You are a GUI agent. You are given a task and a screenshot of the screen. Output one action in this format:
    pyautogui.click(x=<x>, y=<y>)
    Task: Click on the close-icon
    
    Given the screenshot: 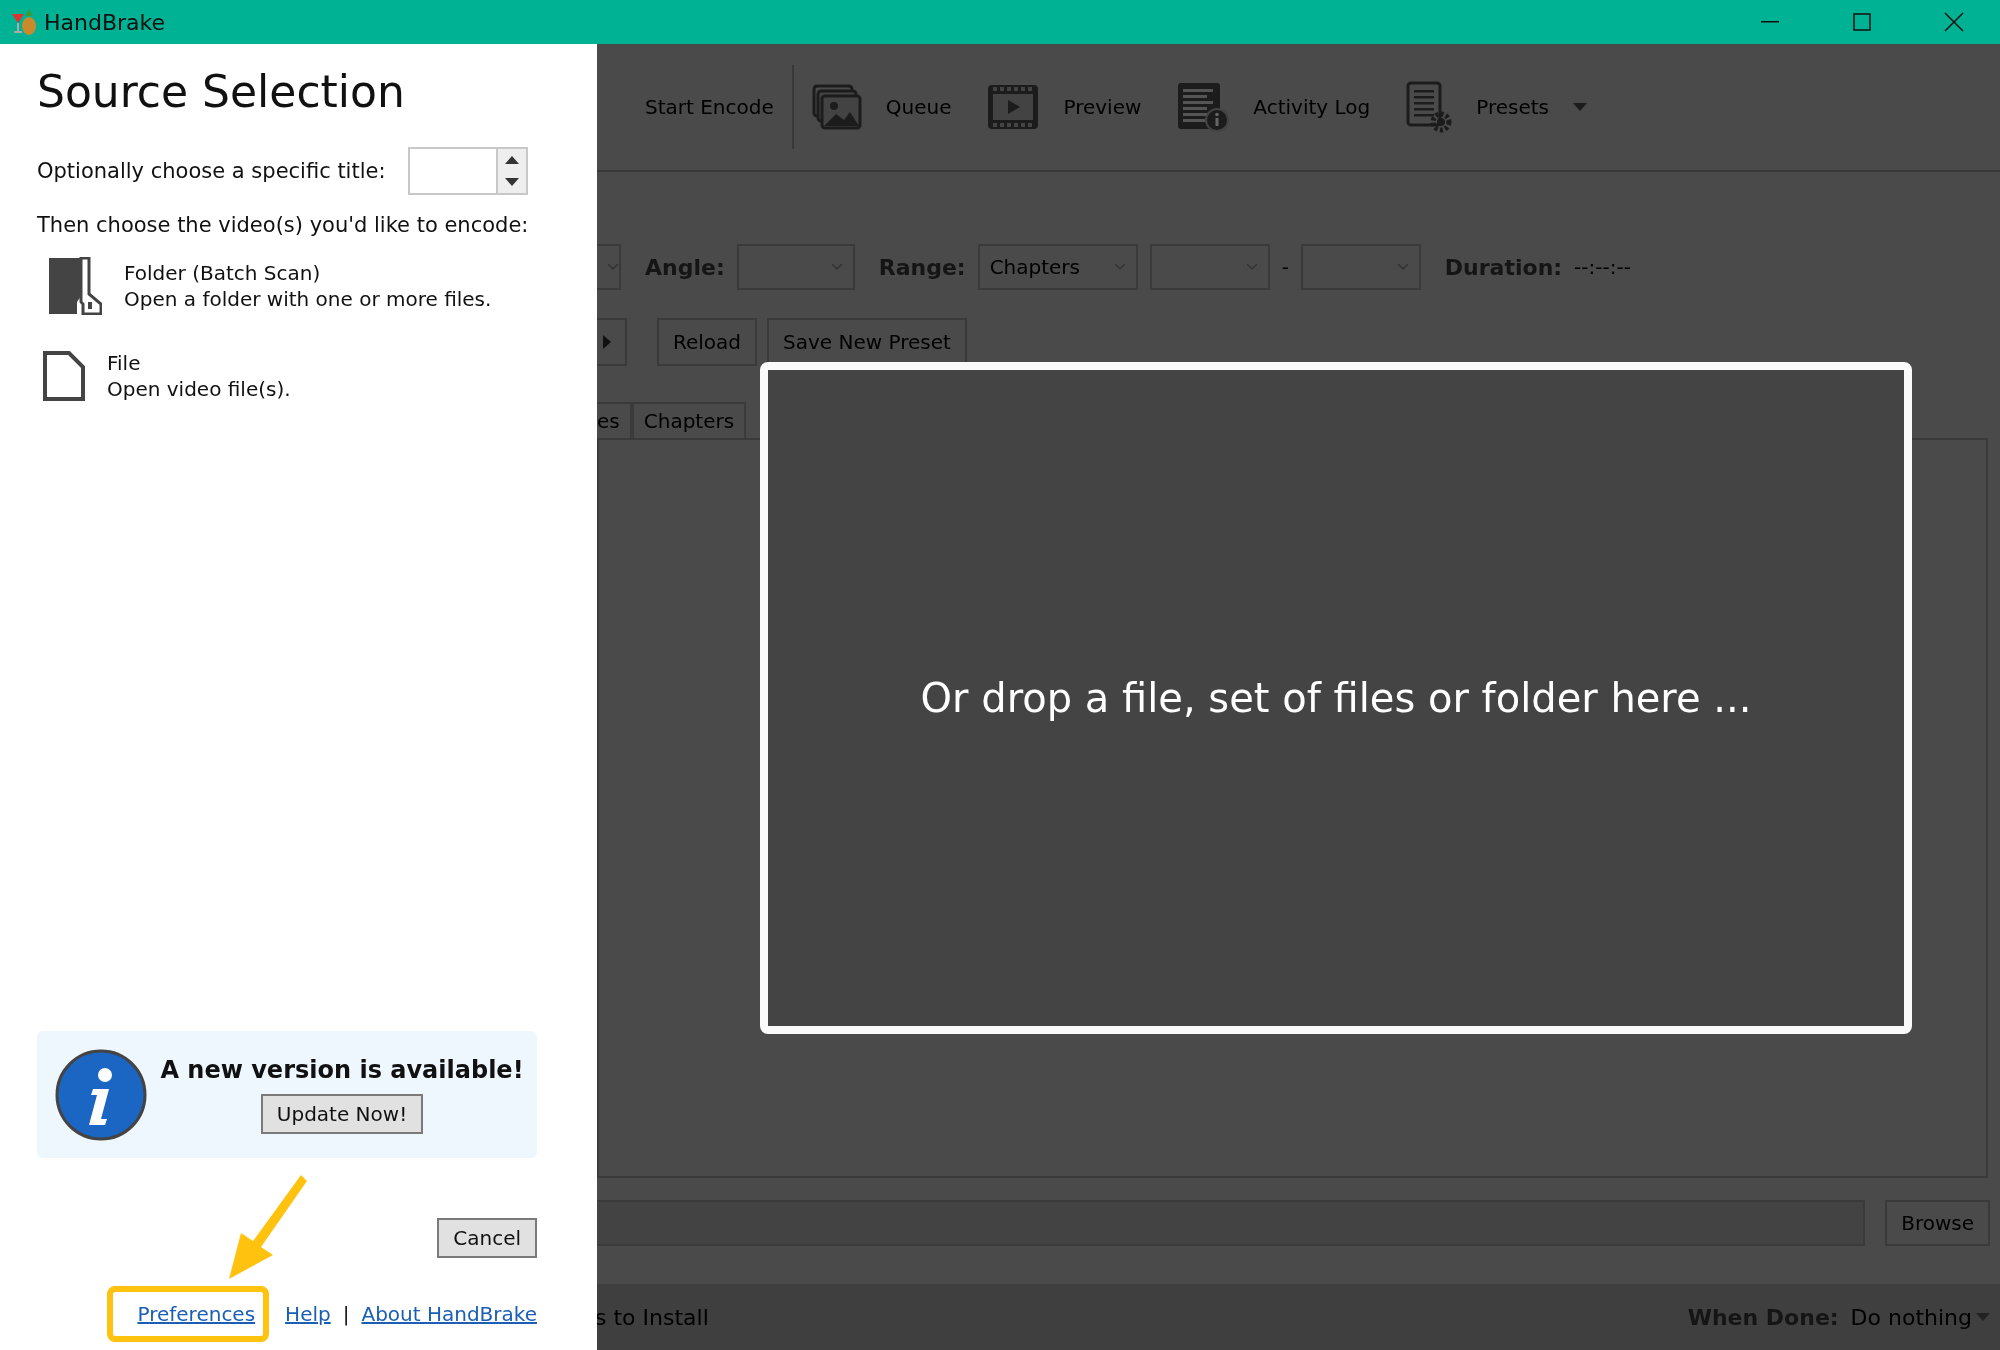 What is the action you would take?
    pyautogui.click(x=1954, y=22)
    